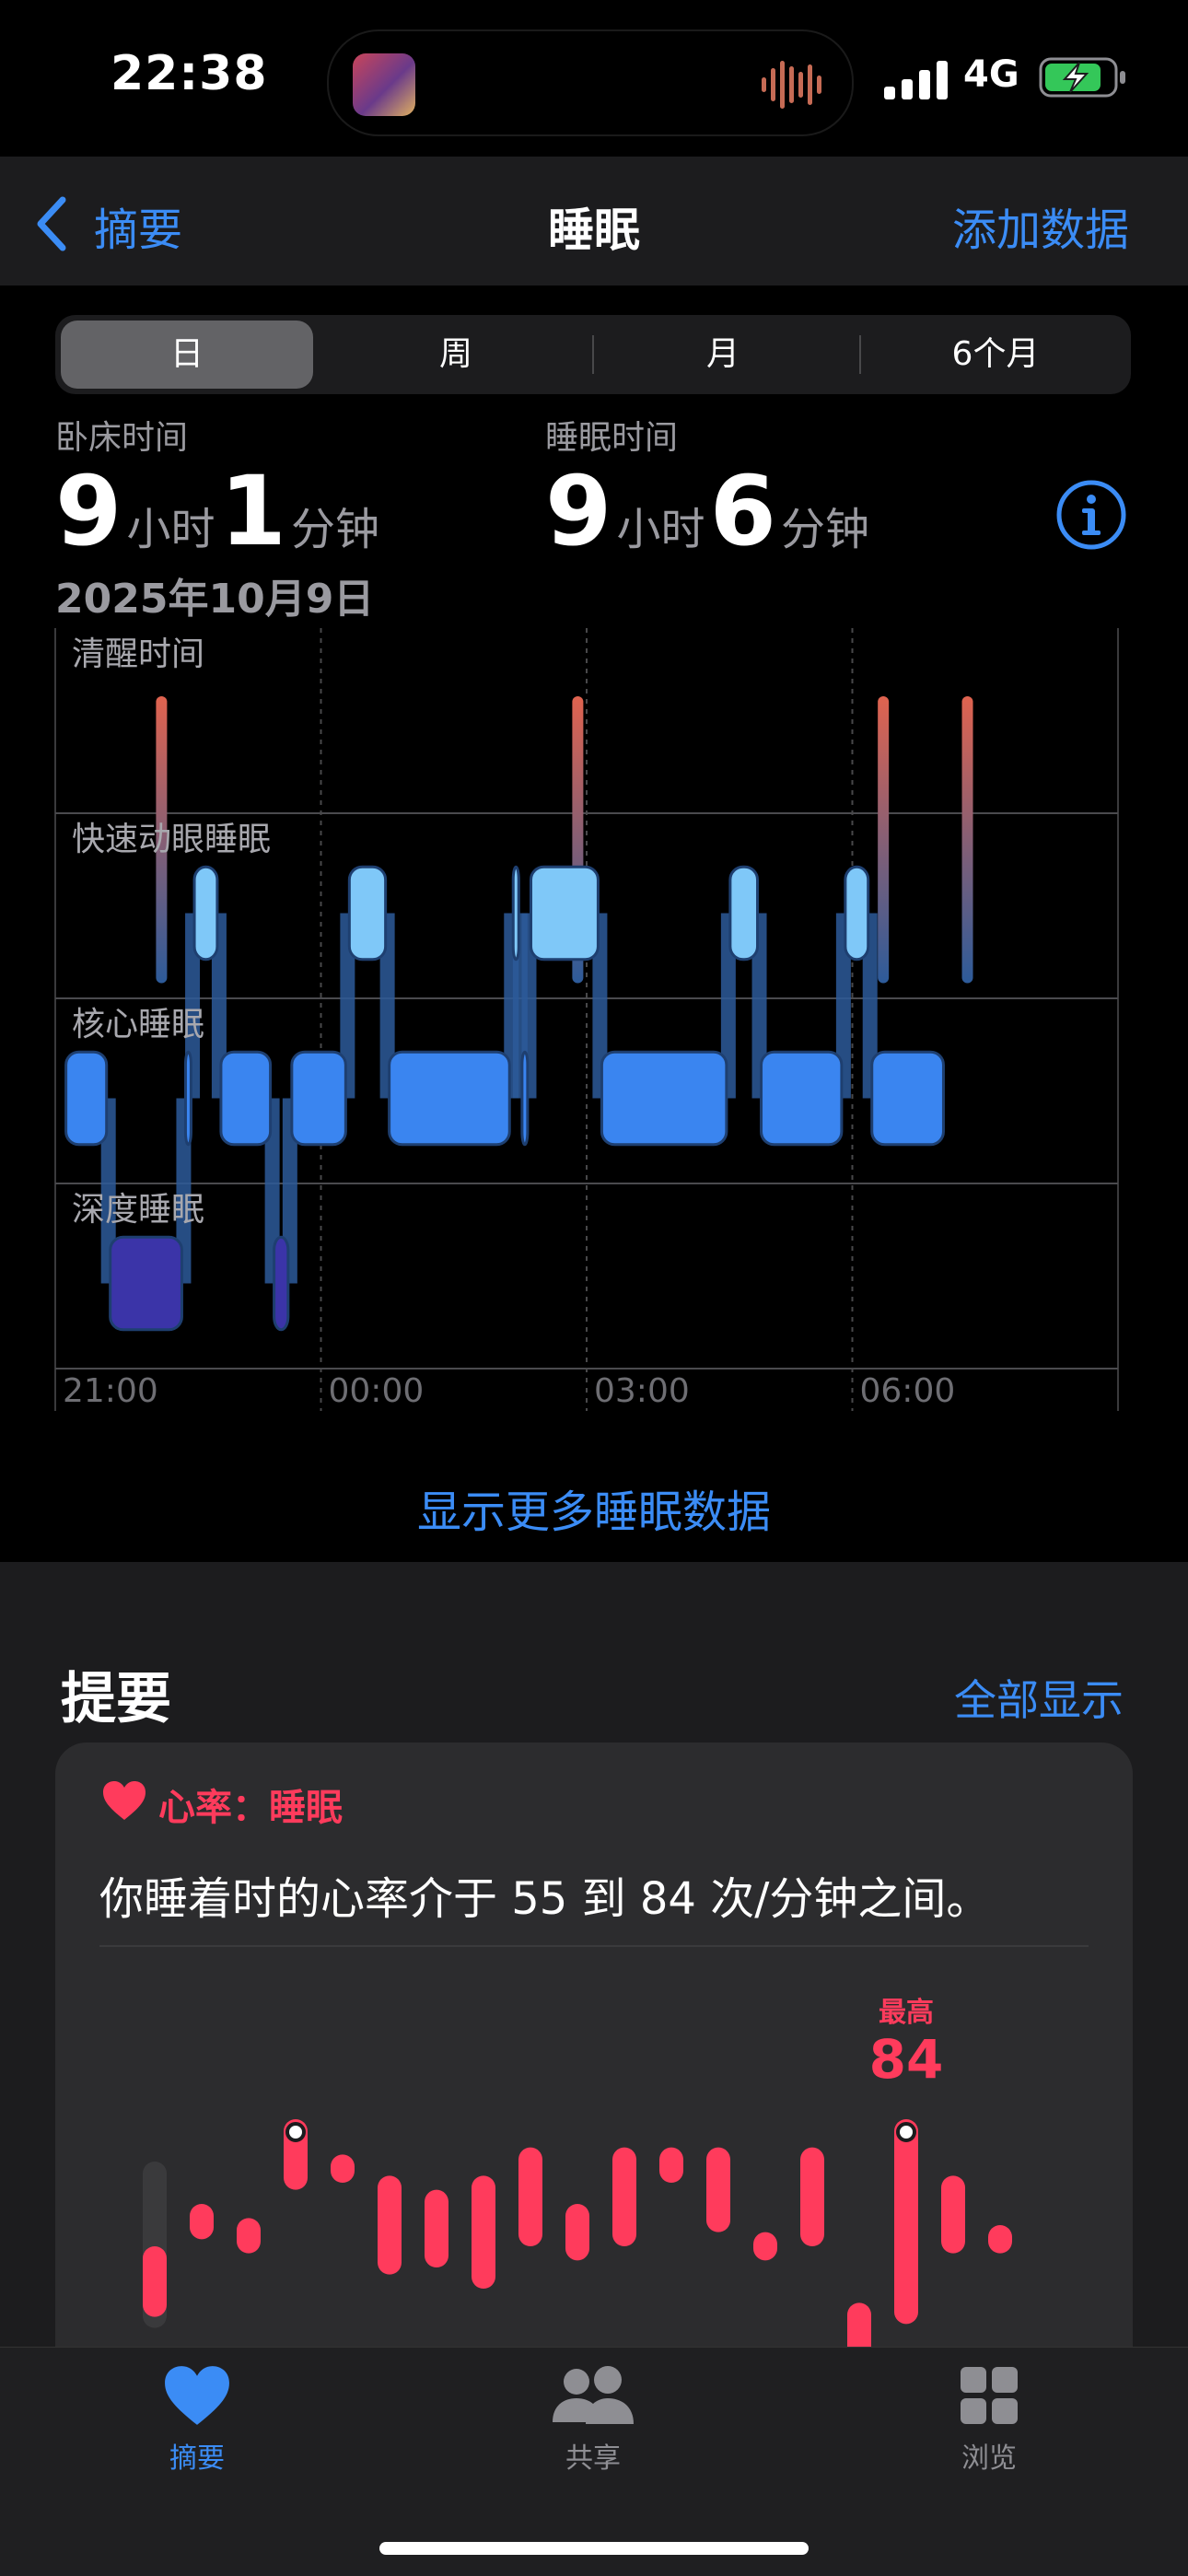 This screenshot has width=1188, height=2576. Describe the element at coordinates (593, 2458) in the screenshot. I see `tab-sharing-label: 共享` at that location.